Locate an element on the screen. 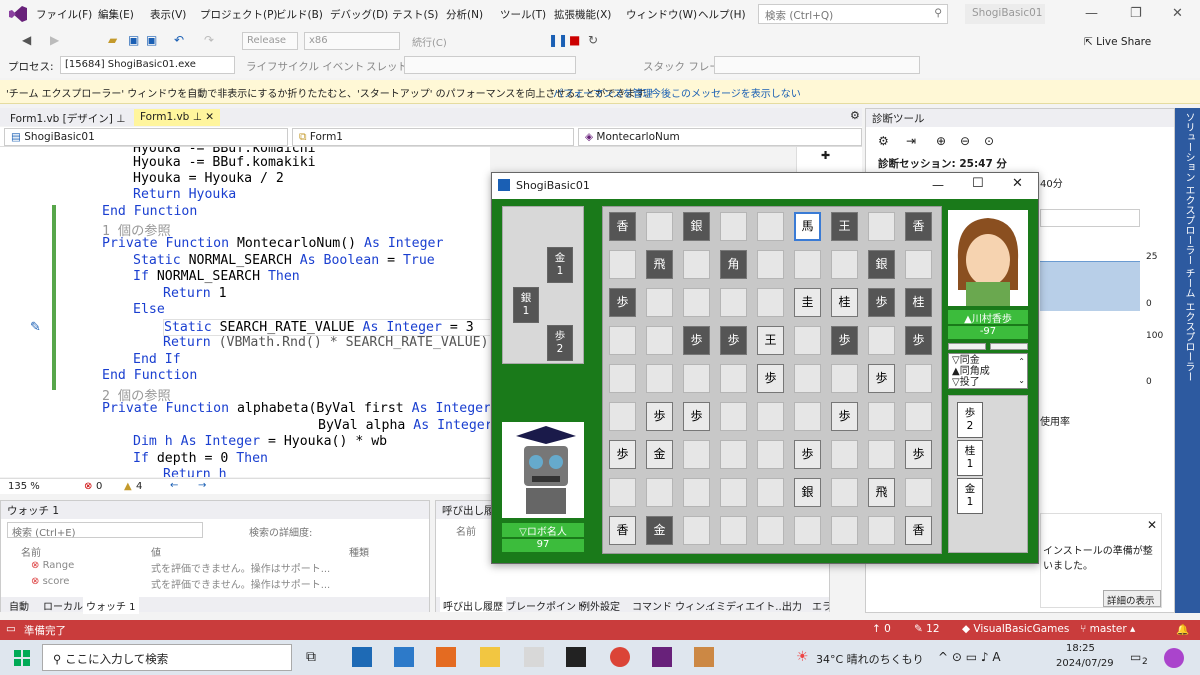 This screenshot has width=1200, height=675. move-history-list: ▽同金 ▲同角成 ▽投了 ⌃ ⌄ is located at coordinates (988, 371).